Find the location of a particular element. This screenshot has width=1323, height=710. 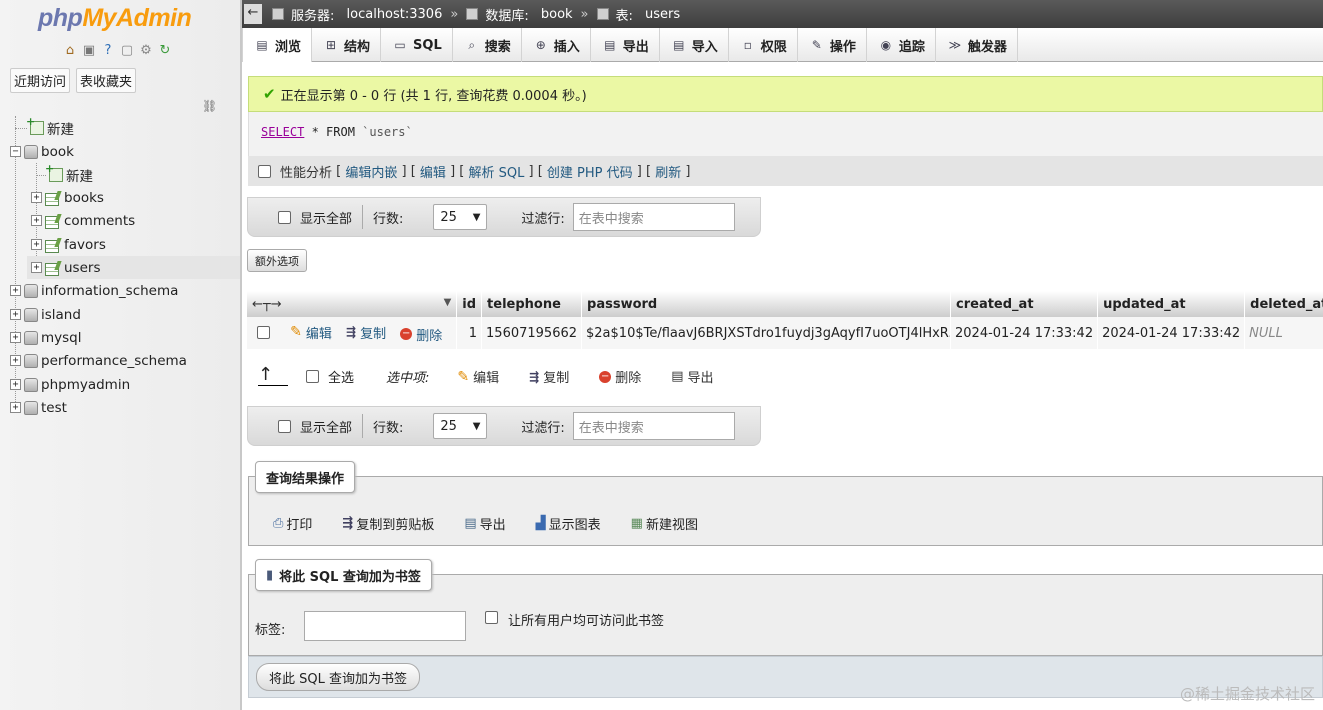

cell-id: 1 is located at coordinates (469, 333).